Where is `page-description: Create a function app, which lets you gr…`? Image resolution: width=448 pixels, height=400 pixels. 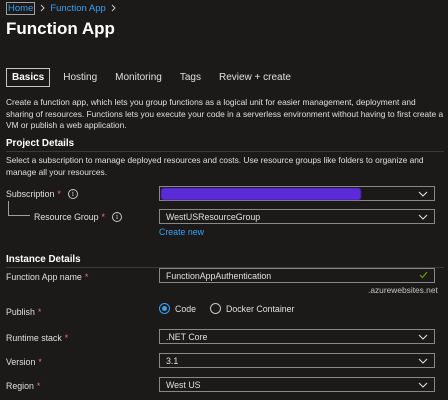
page-description: Create a function app, which lets you gr… is located at coordinates (225, 113).